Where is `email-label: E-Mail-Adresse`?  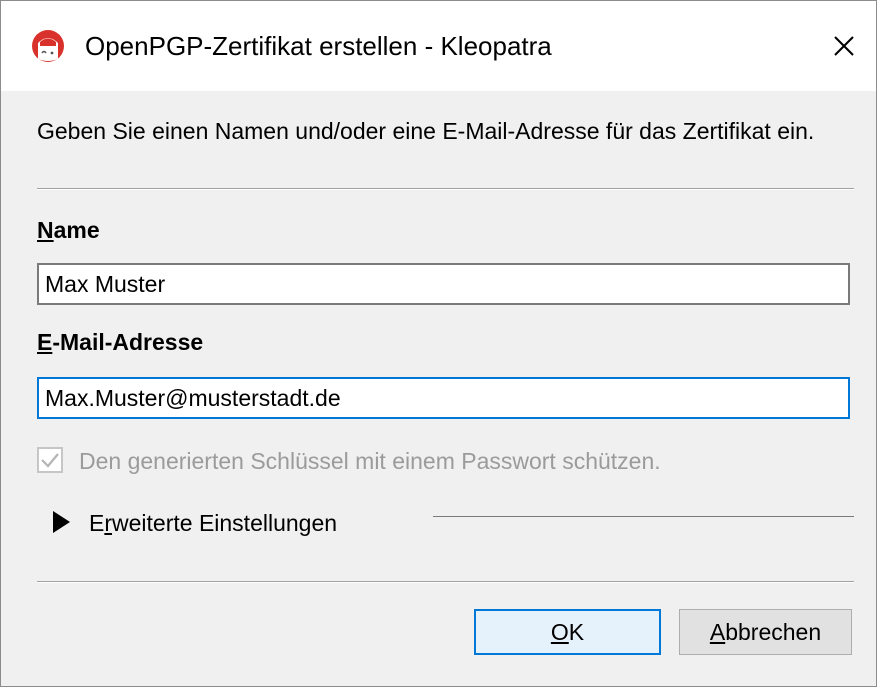 email-label: E-Mail-Adresse is located at coordinates (120, 342).